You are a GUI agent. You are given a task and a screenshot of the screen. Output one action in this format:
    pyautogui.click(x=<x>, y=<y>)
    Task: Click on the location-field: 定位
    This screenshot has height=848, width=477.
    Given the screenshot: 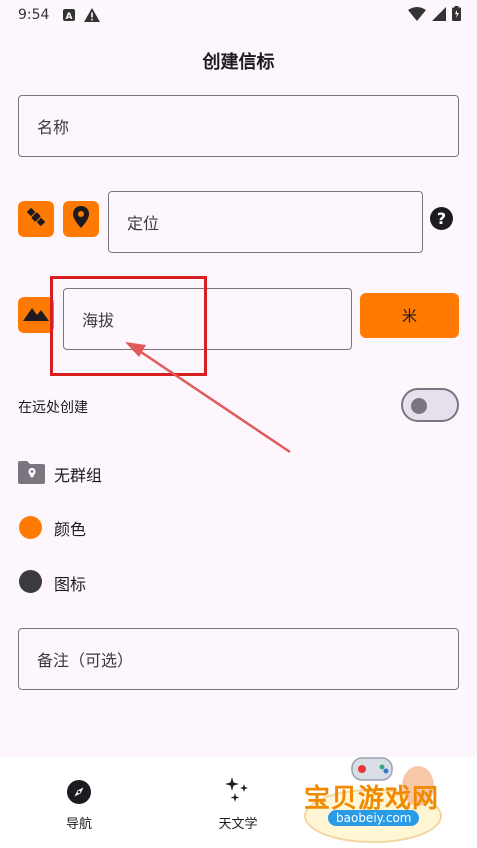 What is the action you would take?
    pyautogui.click(x=265, y=222)
    